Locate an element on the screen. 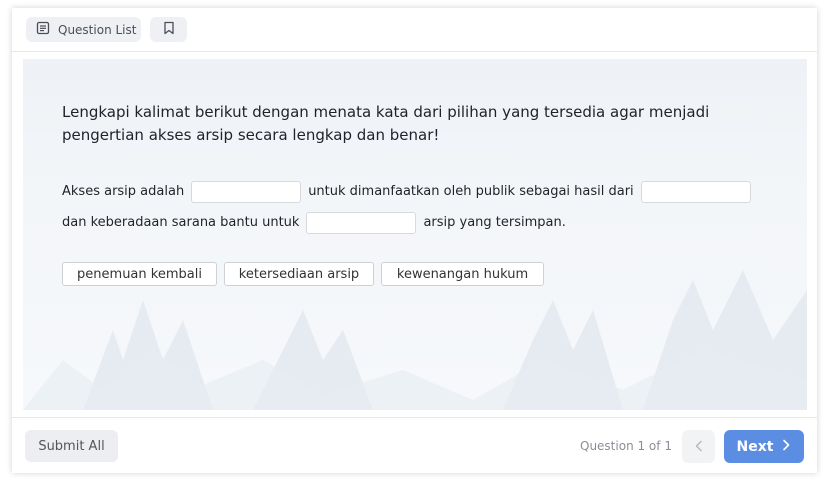 The height and width of the screenshot is (489, 828). question-counter: Question 1 of 1 is located at coordinates (626, 446).